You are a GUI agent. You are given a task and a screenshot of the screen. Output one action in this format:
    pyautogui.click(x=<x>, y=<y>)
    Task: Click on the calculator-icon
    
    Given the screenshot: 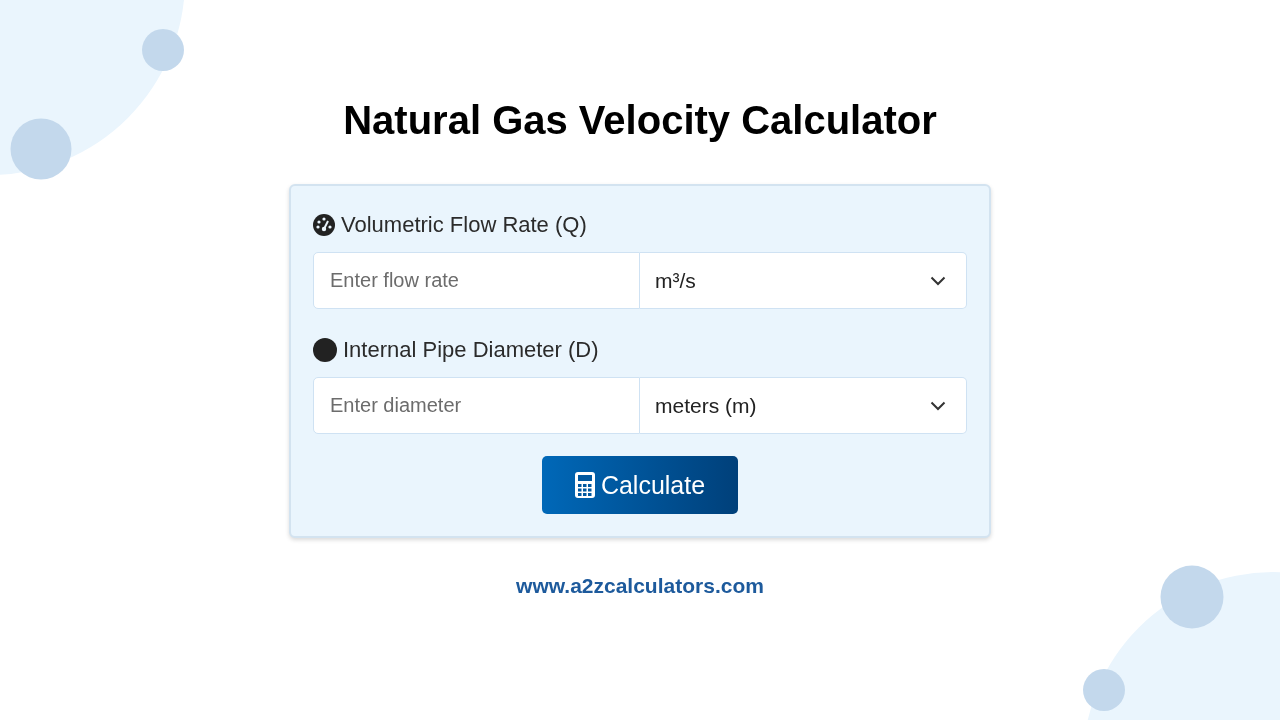 What is the action you would take?
    pyautogui.click(x=584, y=485)
    